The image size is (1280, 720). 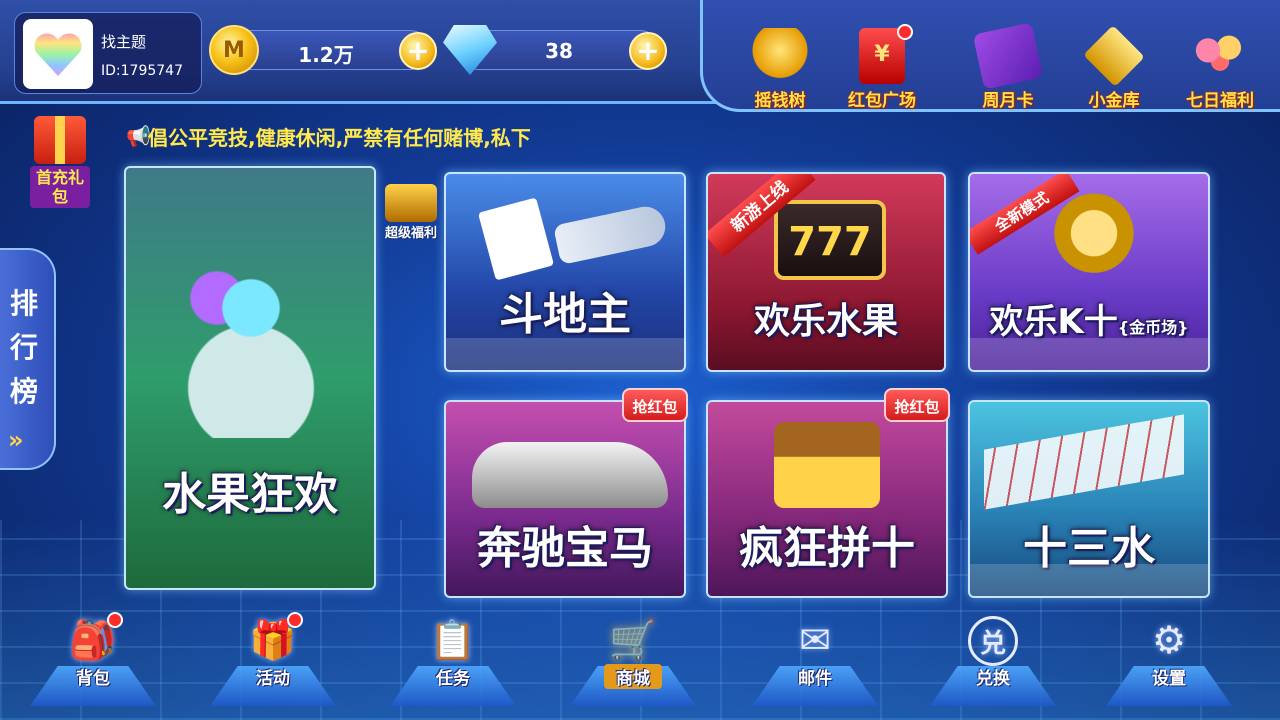 I want to click on announcement-marquee: 📢 倡公平竞技,健康休闲,严禁有任何赌博,私下, so click(x=386, y=135).